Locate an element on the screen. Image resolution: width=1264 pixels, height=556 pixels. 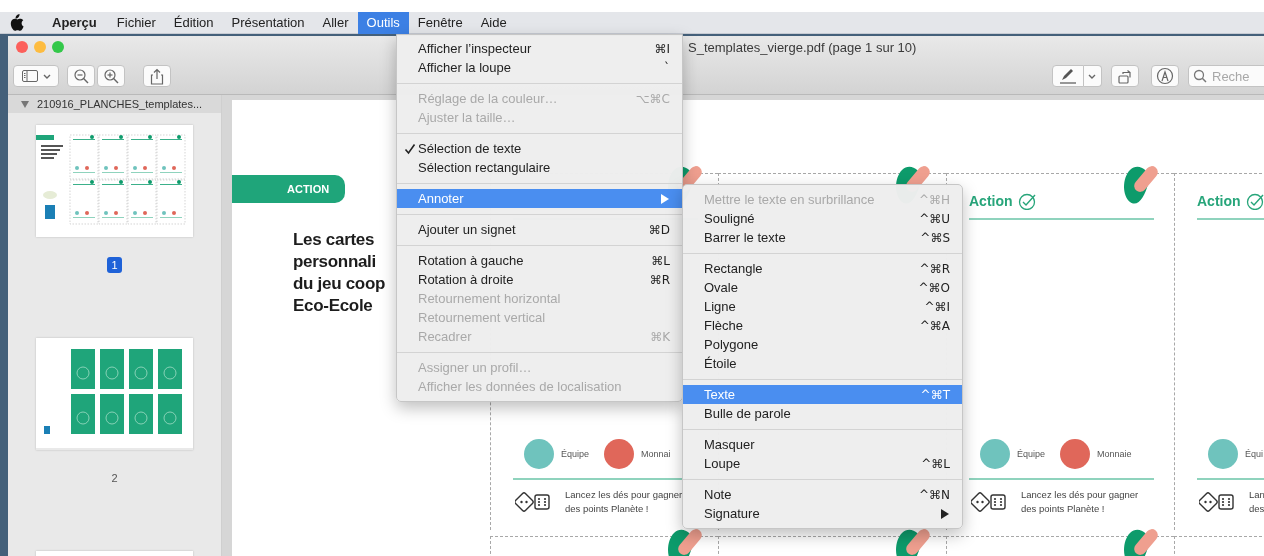
shortcut-label: ^⌘S is located at coordinates (935, 237).